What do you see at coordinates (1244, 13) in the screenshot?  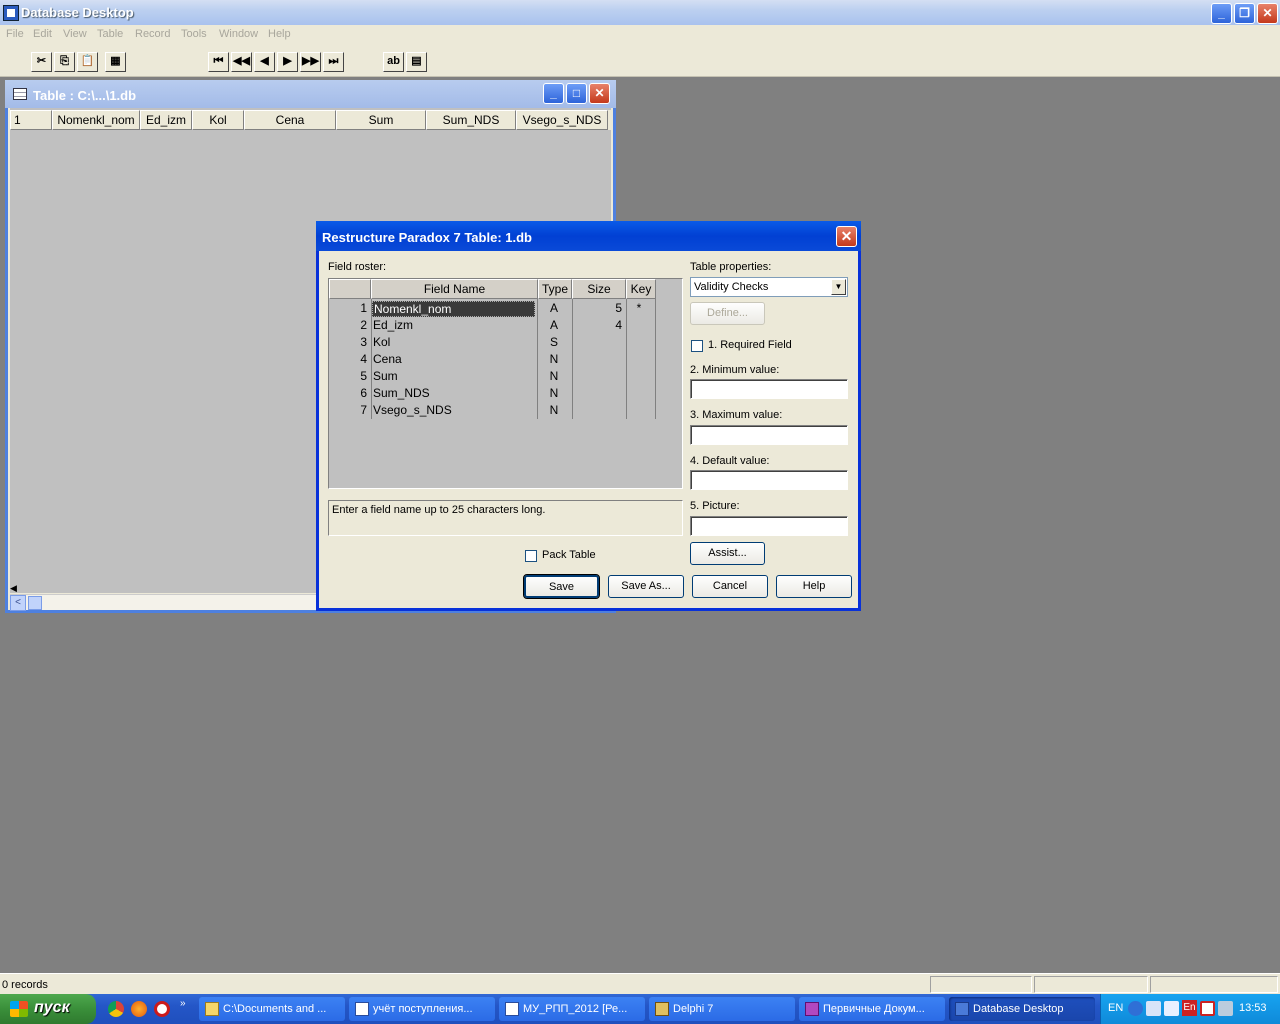 I see `restore-icon: ❐` at bounding box center [1244, 13].